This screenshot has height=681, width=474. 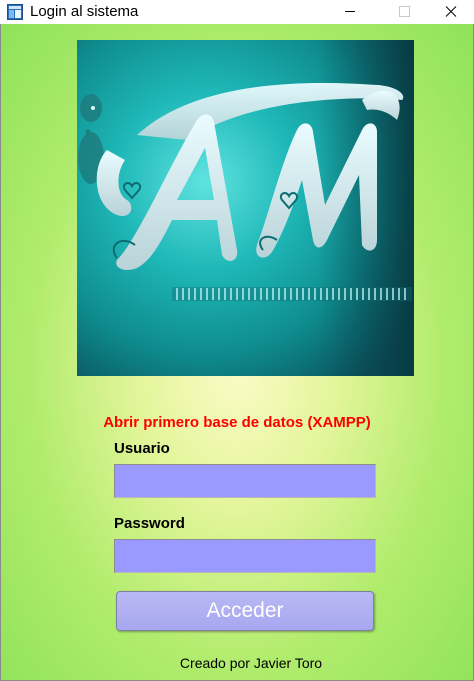 I want to click on close-icon, so click(x=451, y=11).